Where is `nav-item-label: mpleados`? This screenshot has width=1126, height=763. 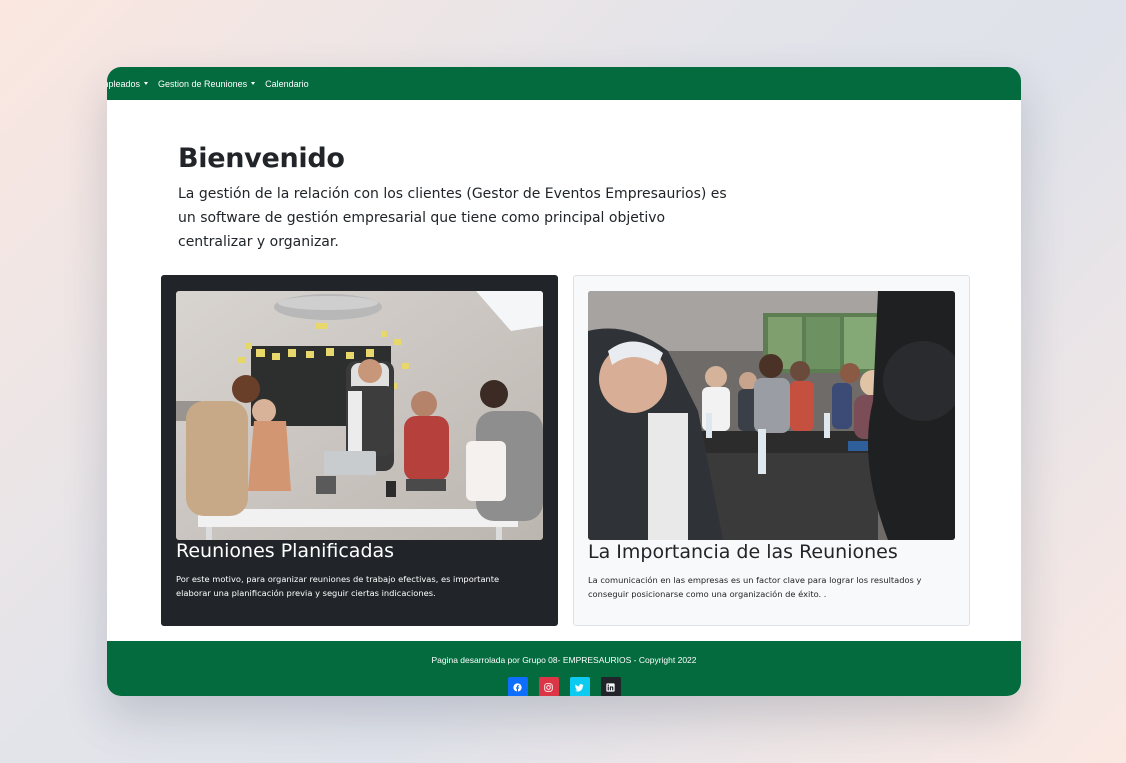
nav-item-label: mpleados is located at coordinates (124, 83).